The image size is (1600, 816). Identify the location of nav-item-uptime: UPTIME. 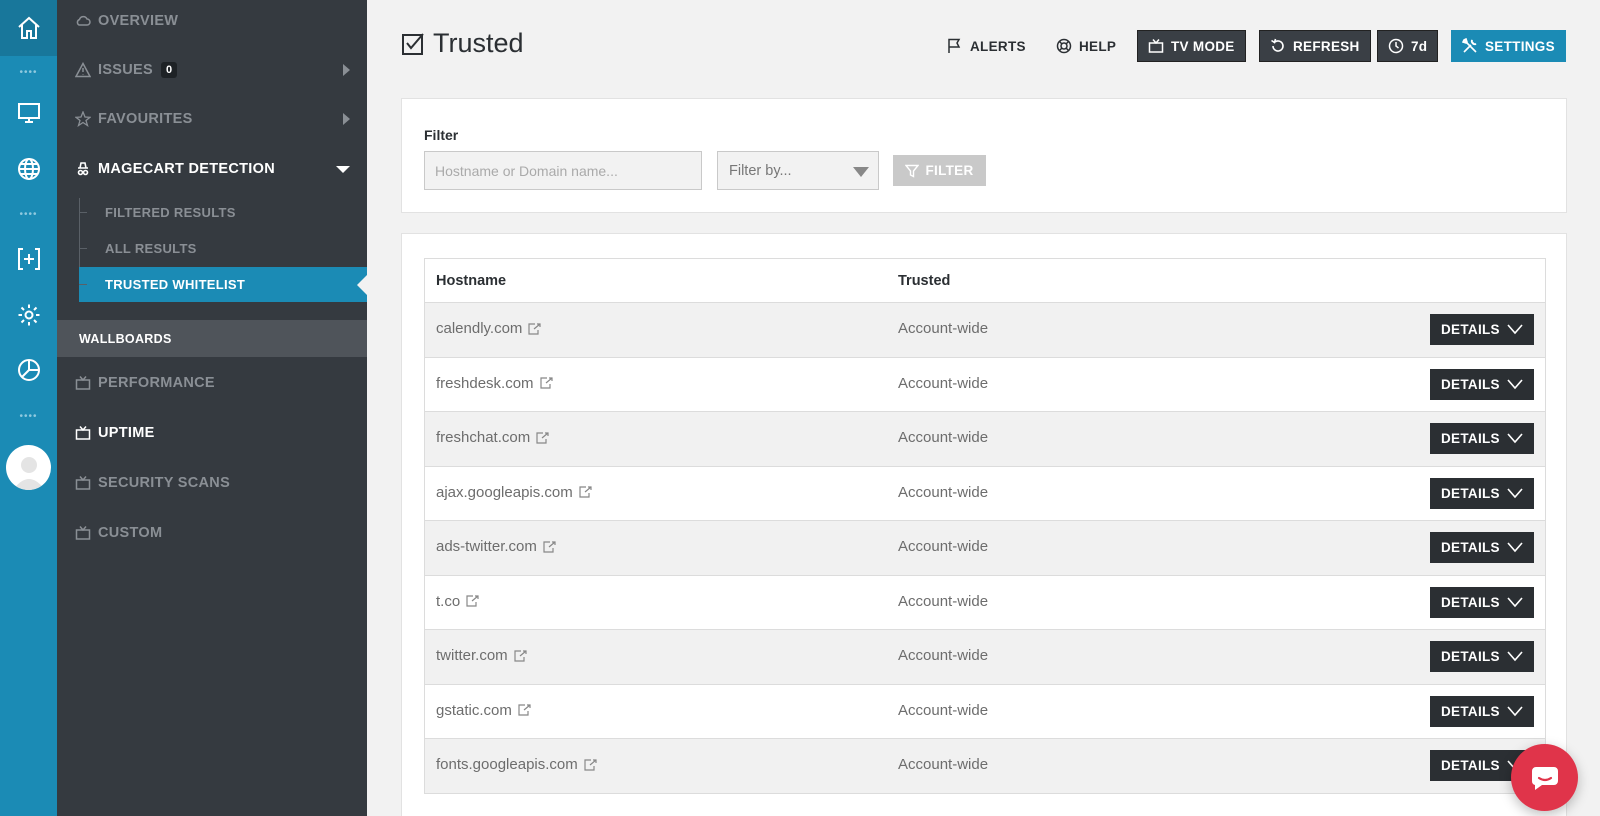
(212, 433).